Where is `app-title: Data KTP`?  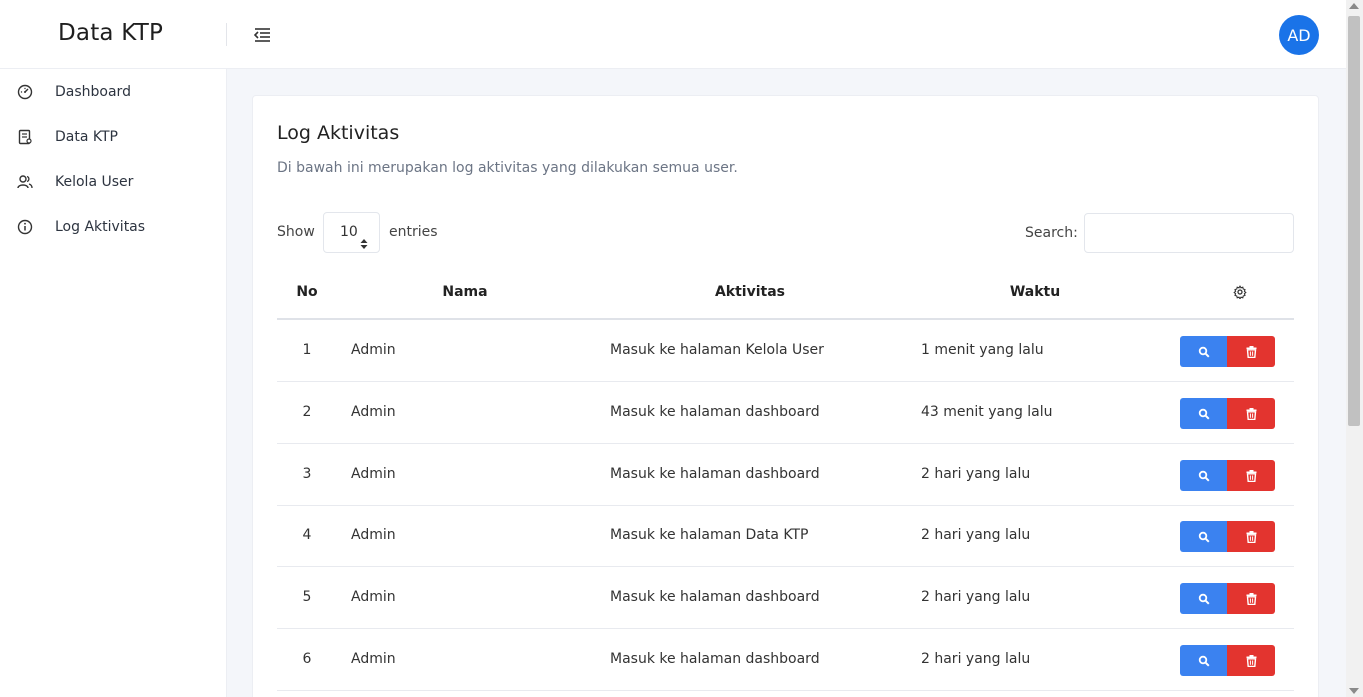
app-title: Data KTP is located at coordinates (110, 33).